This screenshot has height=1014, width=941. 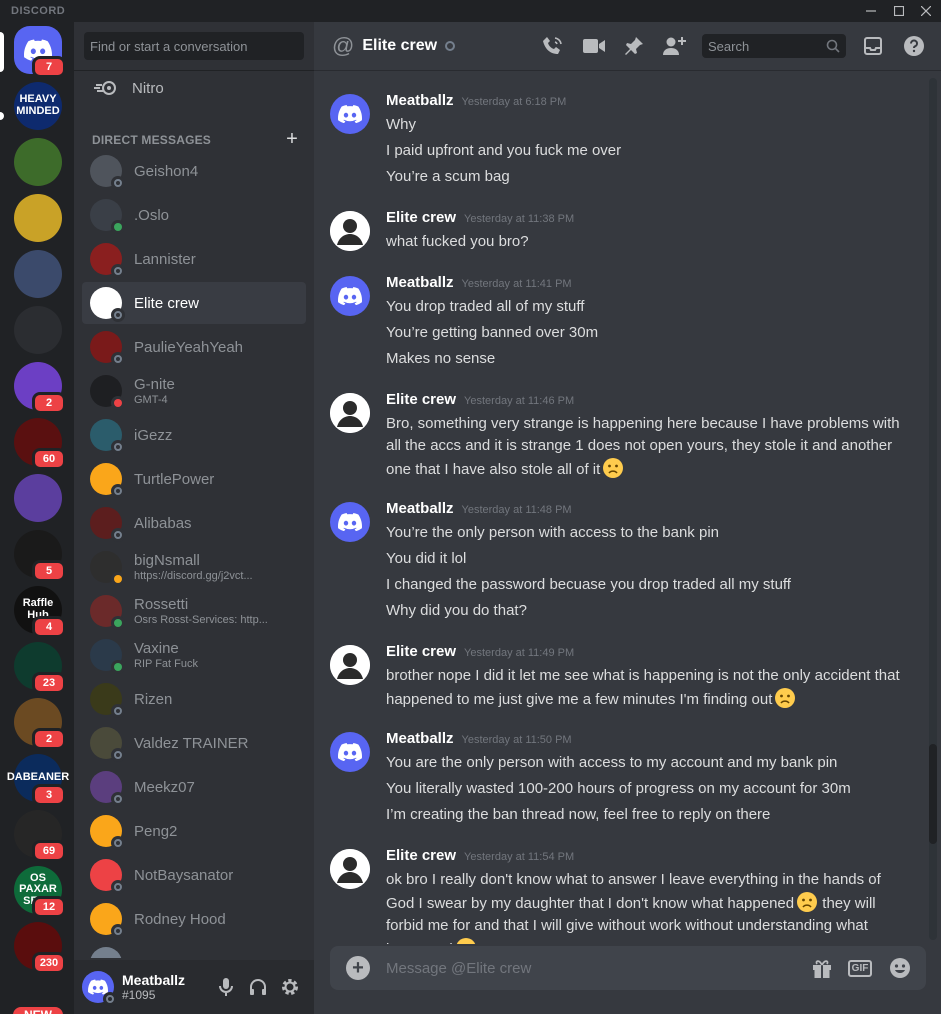 I want to click on server-icon: 60, so click(x=40, y=444).